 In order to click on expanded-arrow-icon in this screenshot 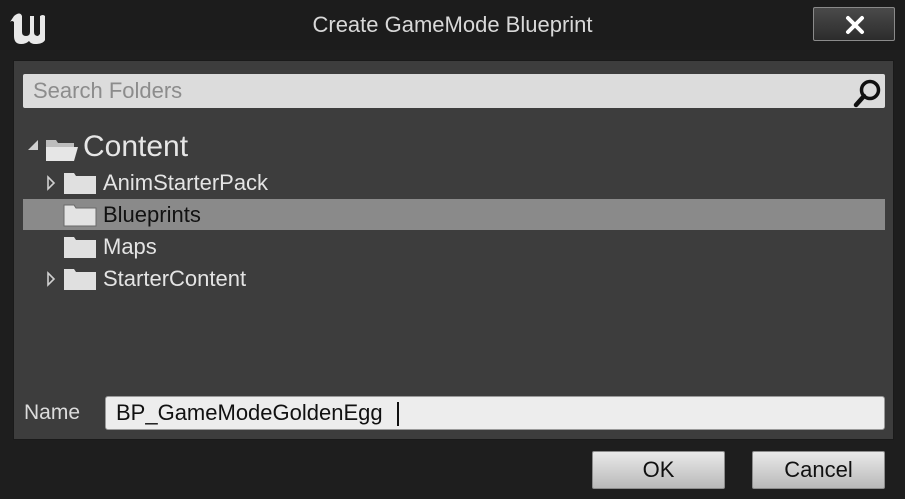, I will do `click(33, 145)`.